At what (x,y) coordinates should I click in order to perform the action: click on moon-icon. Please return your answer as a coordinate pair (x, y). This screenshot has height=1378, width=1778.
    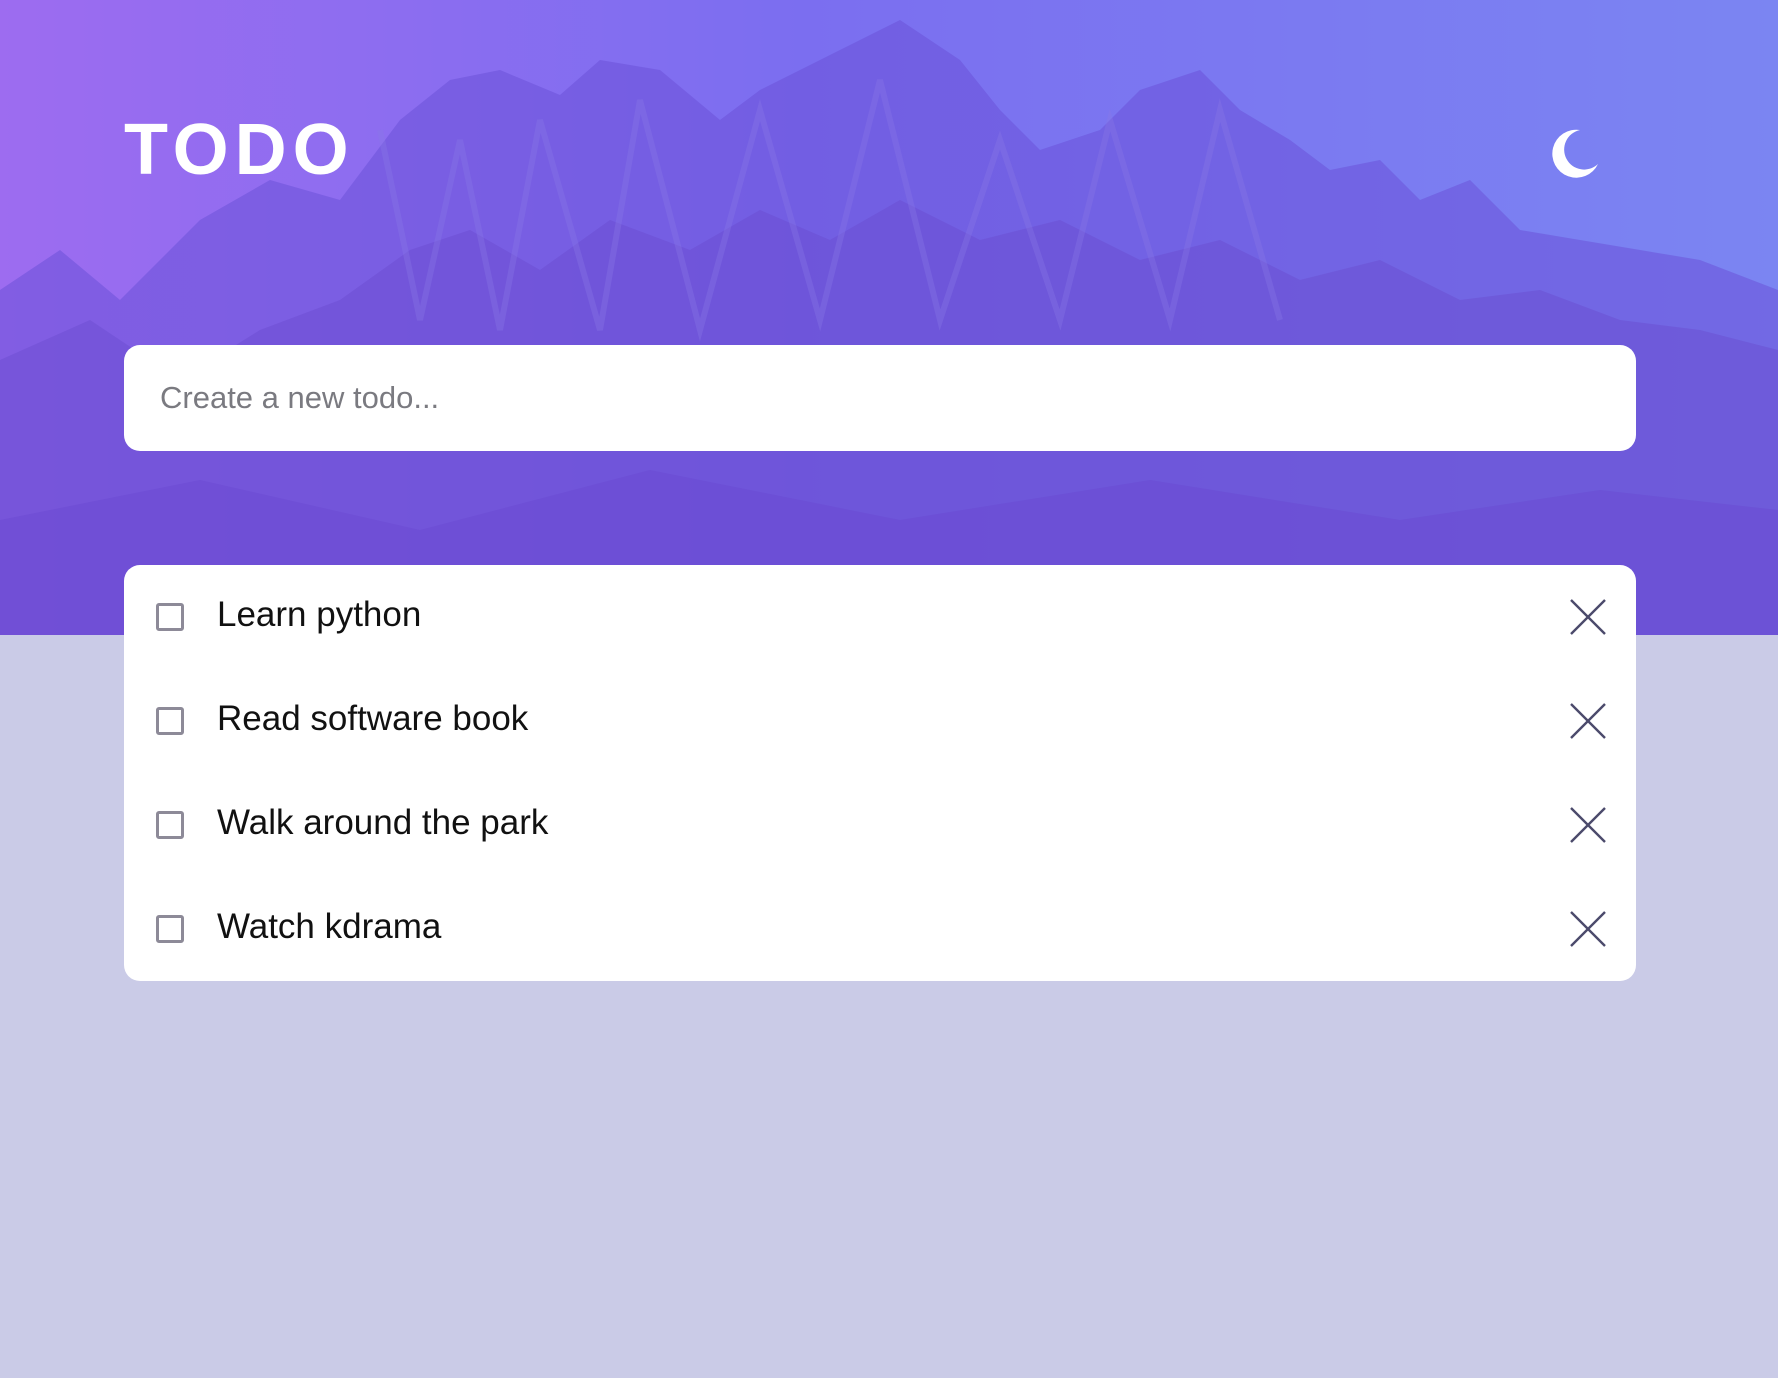
    Looking at the image, I should click on (1575, 153).